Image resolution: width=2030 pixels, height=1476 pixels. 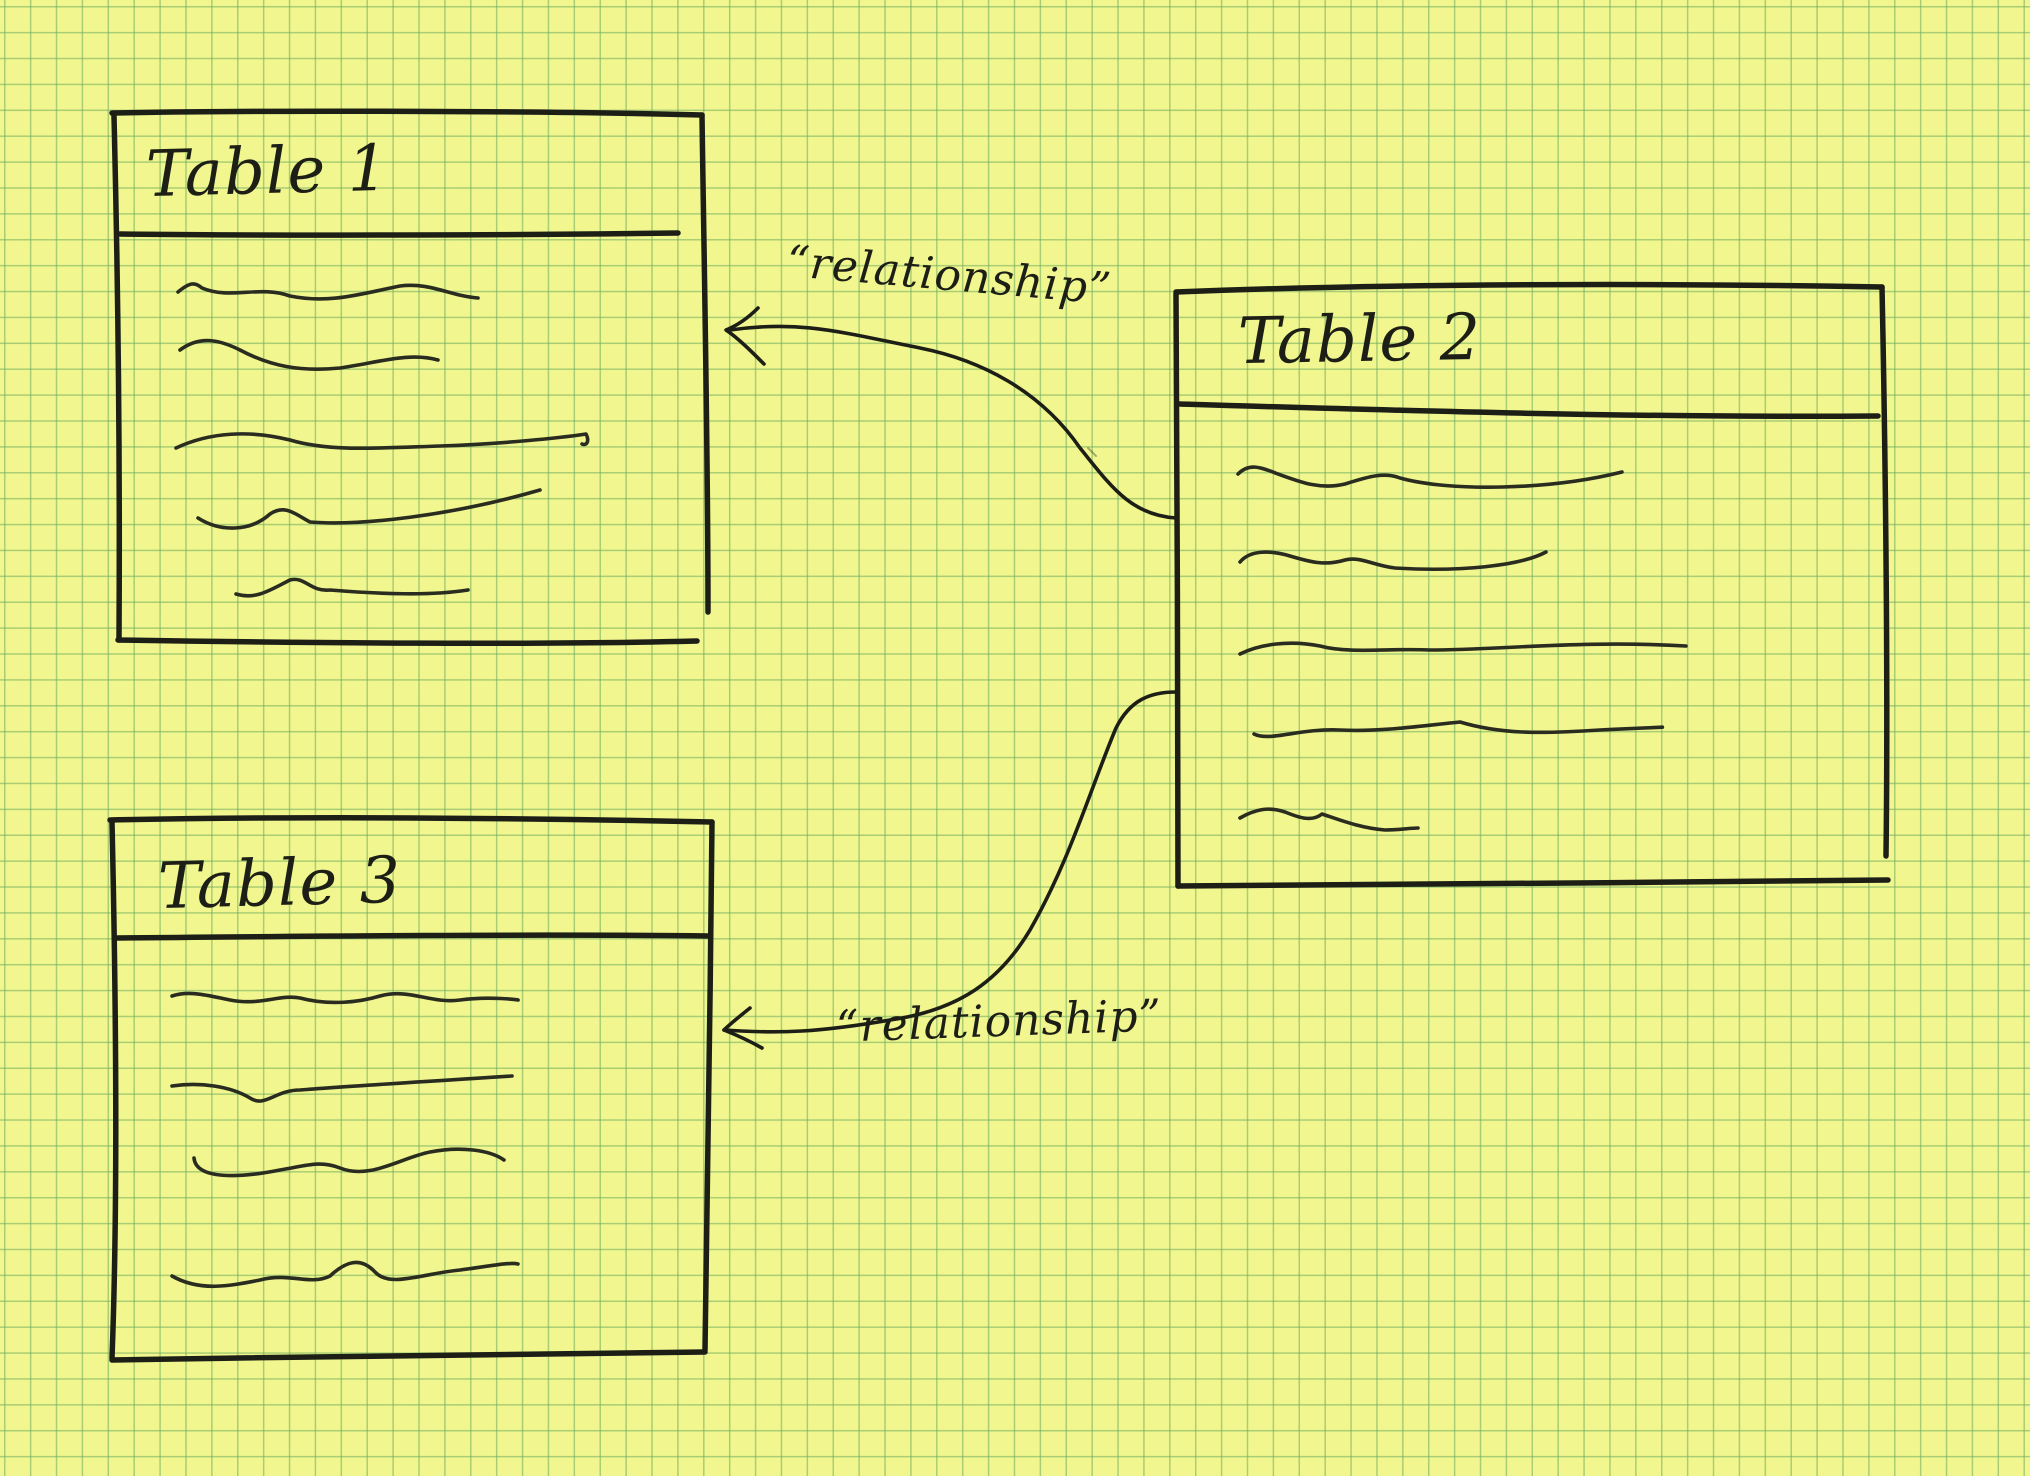 I want to click on table-3-header-divider, so click(x=412, y=936).